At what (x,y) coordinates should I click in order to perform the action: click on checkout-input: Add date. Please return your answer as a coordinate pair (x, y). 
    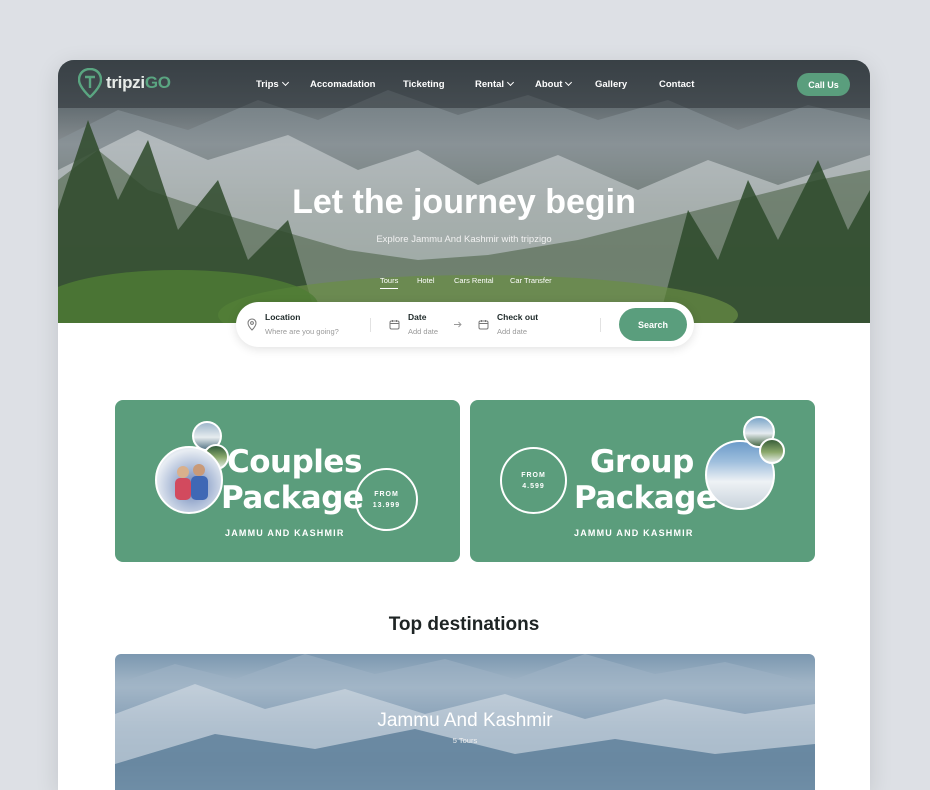
    Looking at the image, I should click on (512, 331).